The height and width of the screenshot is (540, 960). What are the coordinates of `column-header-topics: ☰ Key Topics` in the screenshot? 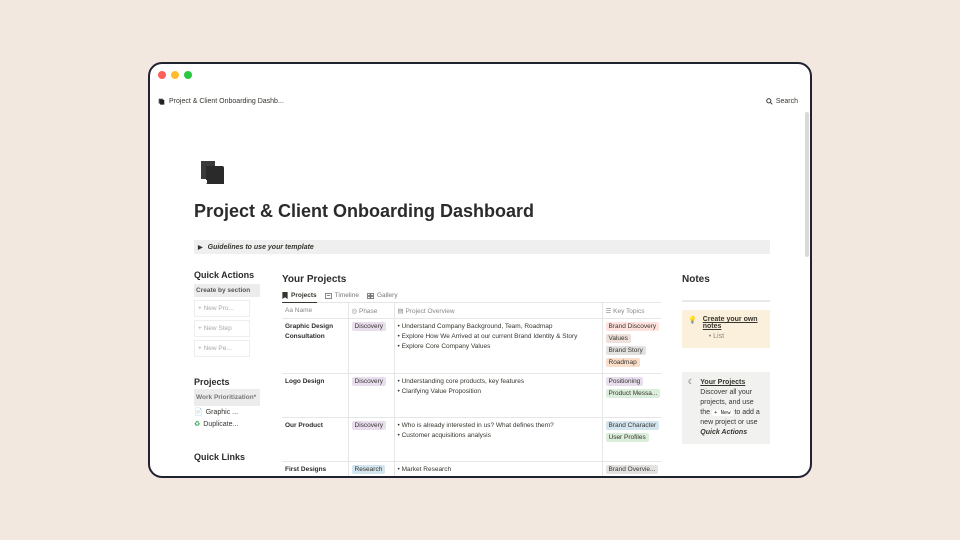 It's located at (631, 311).